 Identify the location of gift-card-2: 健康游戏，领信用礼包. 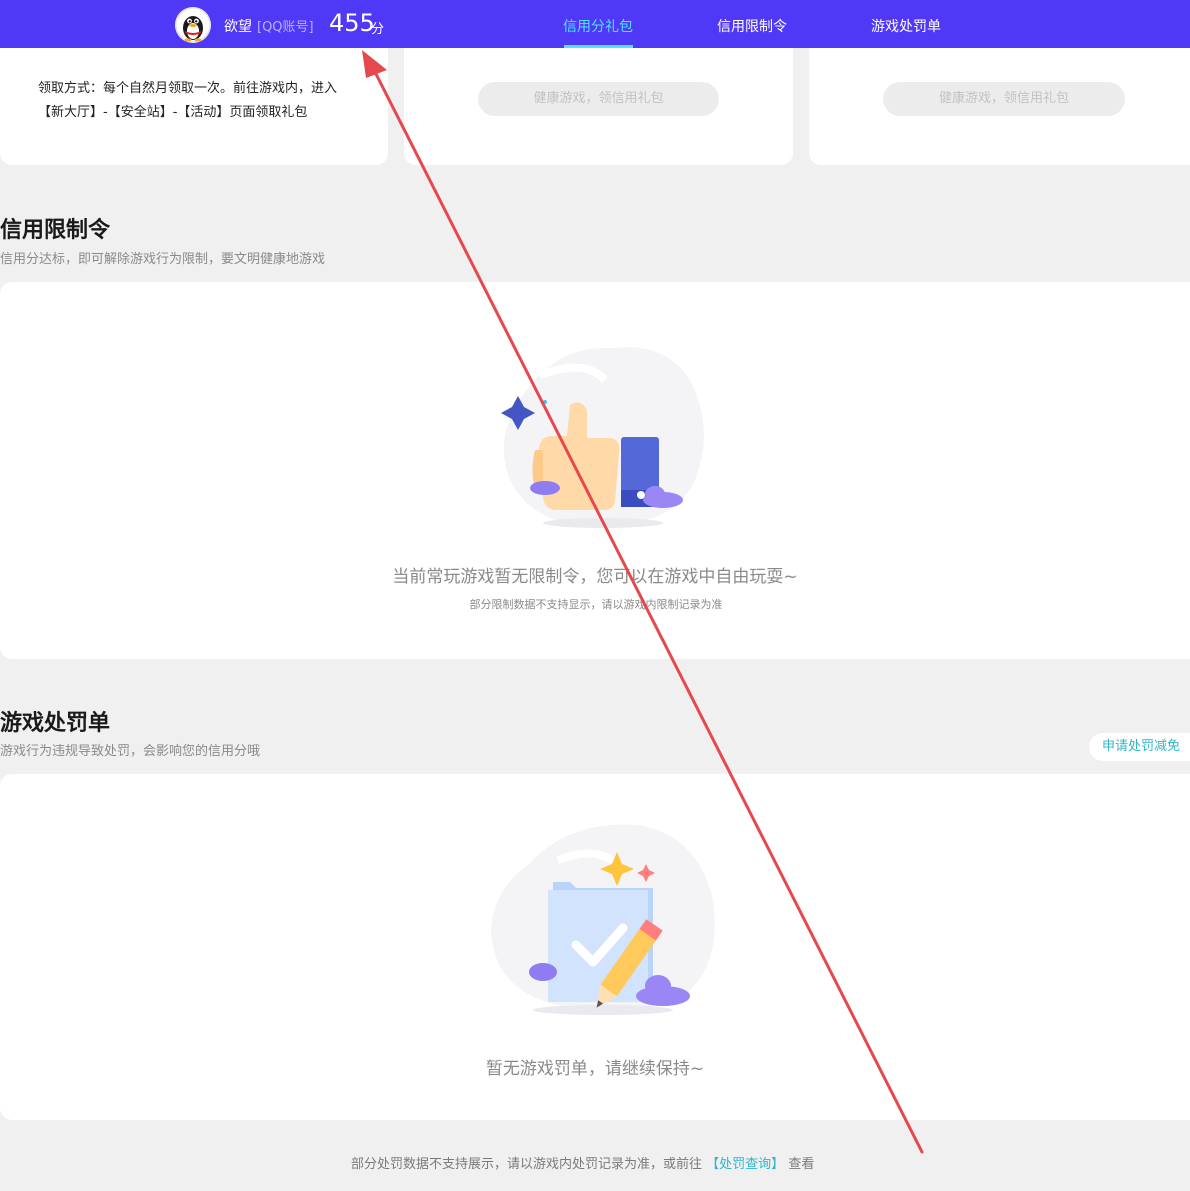
(598, 97).